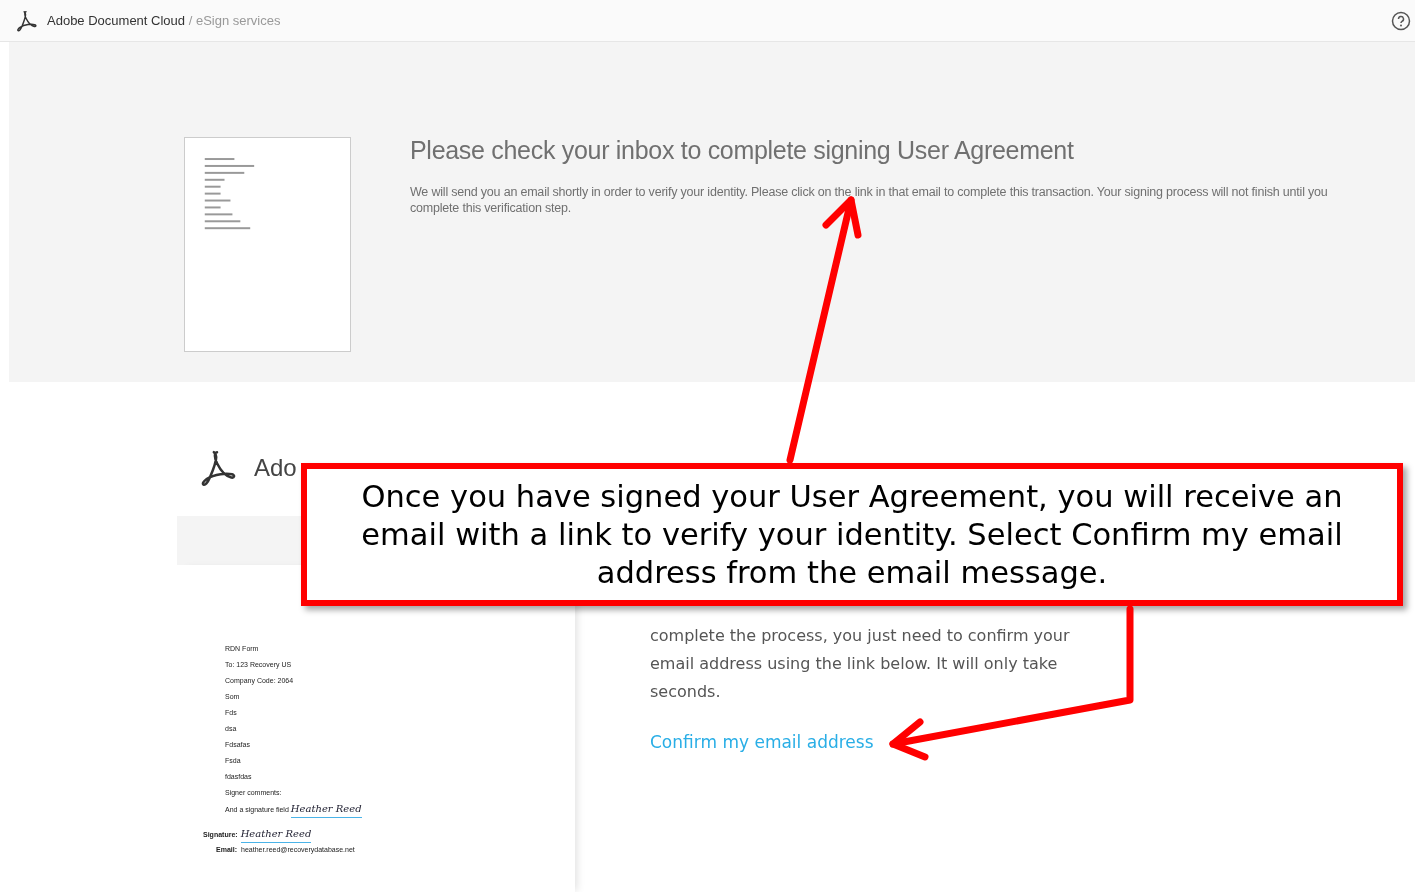  Describe the element at coordinates (1401, 20) in the screenshot. I see `help-icon` at that location.